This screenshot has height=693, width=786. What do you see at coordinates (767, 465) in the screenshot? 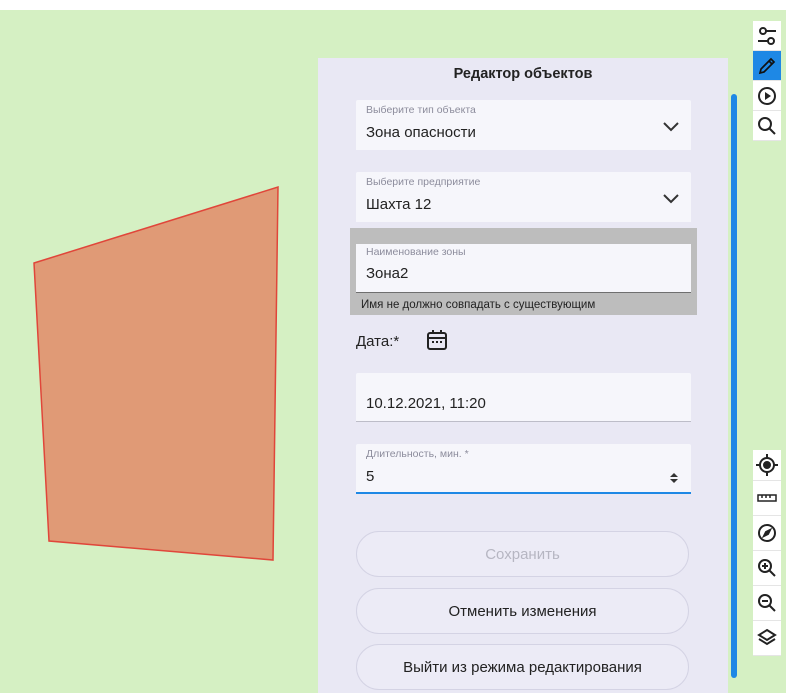
I see `locate-icon` at bounding box center [767, 465].